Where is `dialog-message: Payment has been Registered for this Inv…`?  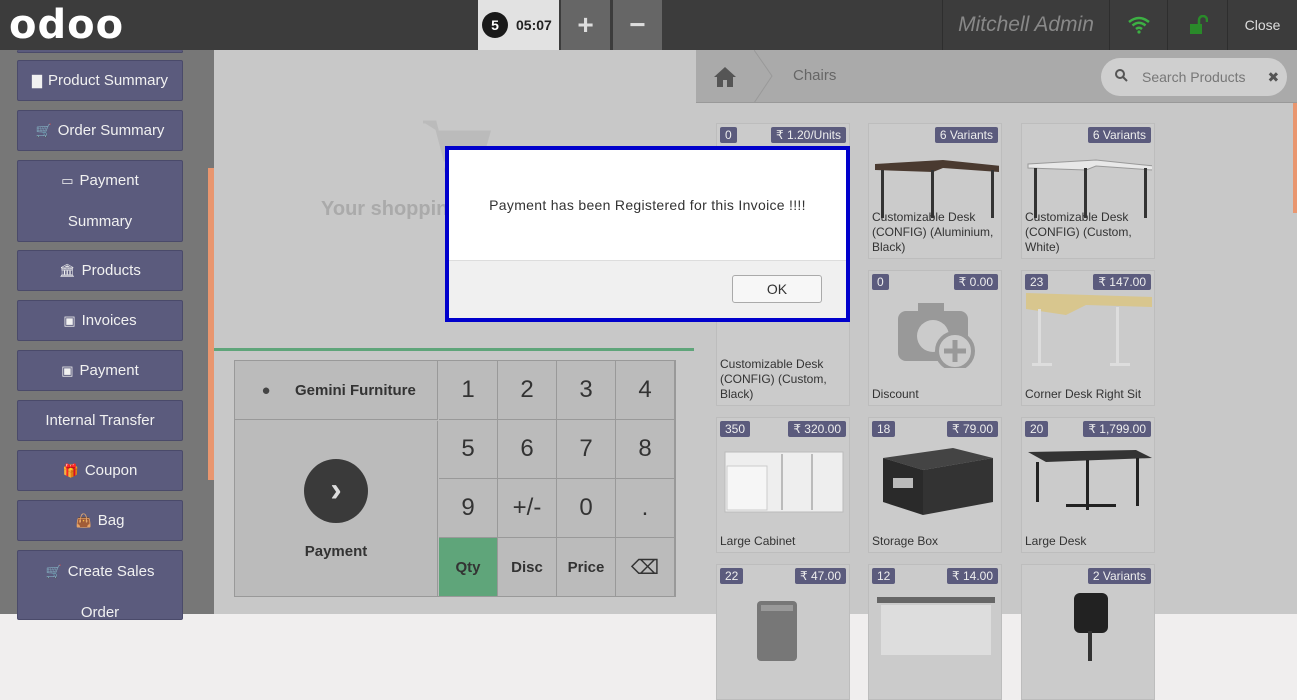 dialog-message: Payment has been Registered for this Inv… is located at coordinates (647, 205).